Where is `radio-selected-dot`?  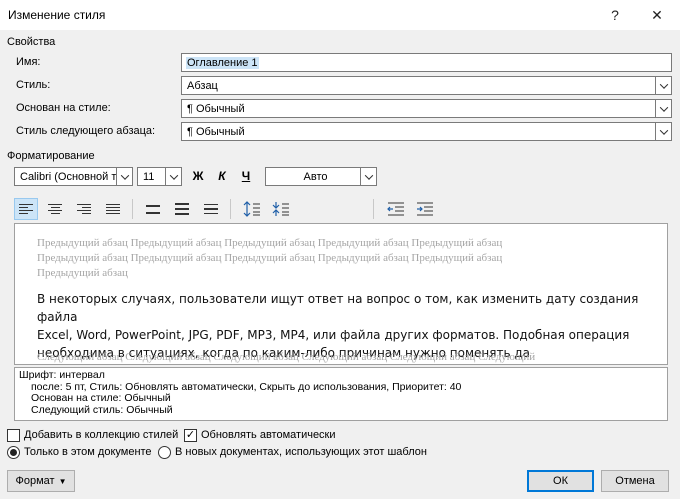
radio-selected-dot is located at coordinates (13, 452).